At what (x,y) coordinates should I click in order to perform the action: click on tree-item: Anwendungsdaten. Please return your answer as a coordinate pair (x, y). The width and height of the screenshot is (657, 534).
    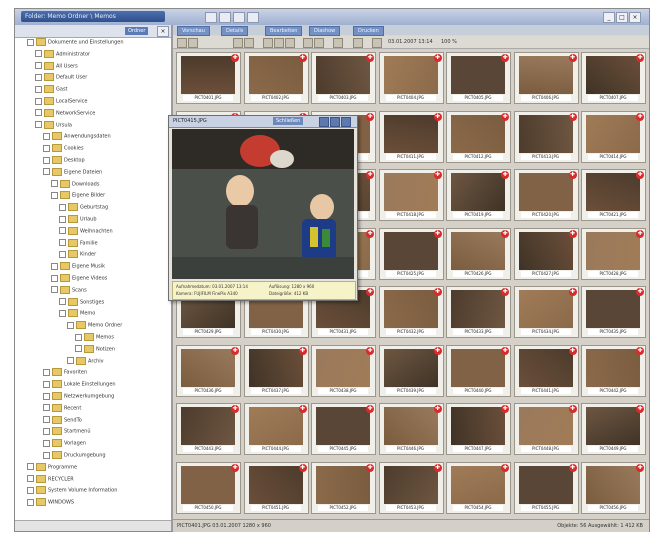
    Looking at the image, I should click on (77, 136).